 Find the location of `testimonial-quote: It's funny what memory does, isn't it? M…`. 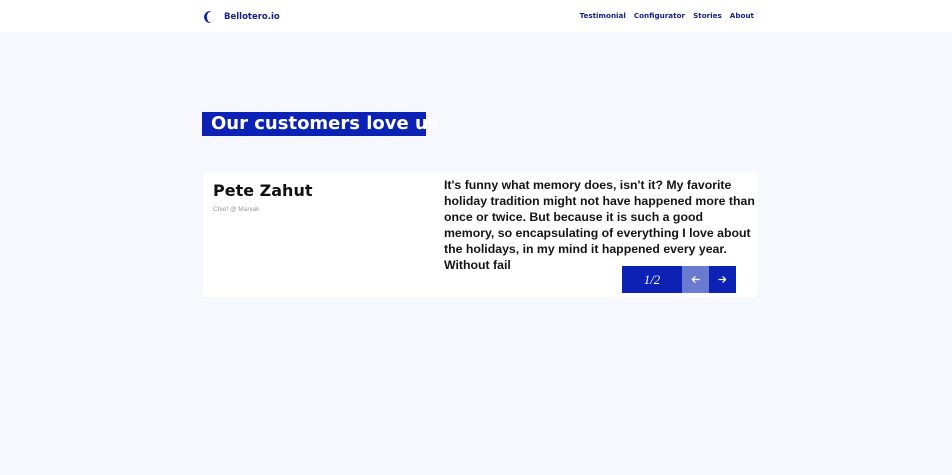

testimonial-quote: It's funny what memory does, isn't it? M… is located at coordinates (599, 225).